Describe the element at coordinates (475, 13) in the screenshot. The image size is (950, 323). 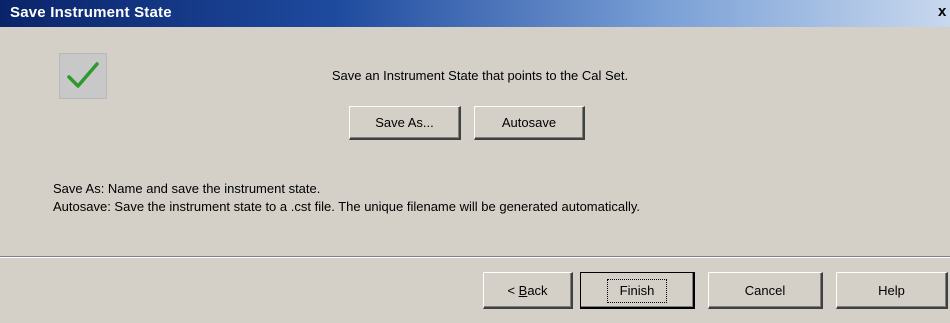
I see `title-bar: Save Instrument State x` at that location.